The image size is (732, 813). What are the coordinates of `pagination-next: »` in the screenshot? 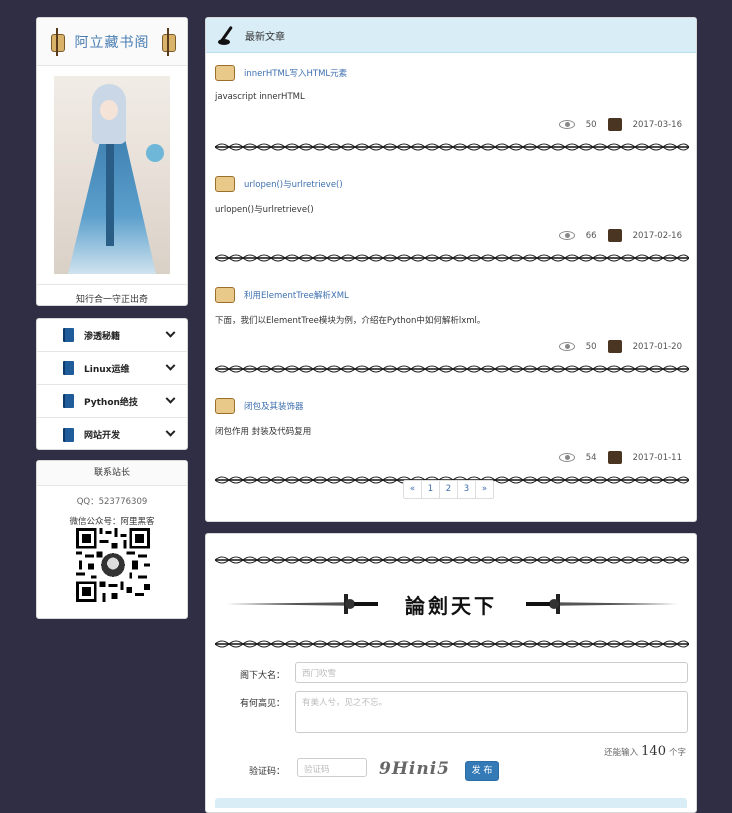 It's located at (484, 489).